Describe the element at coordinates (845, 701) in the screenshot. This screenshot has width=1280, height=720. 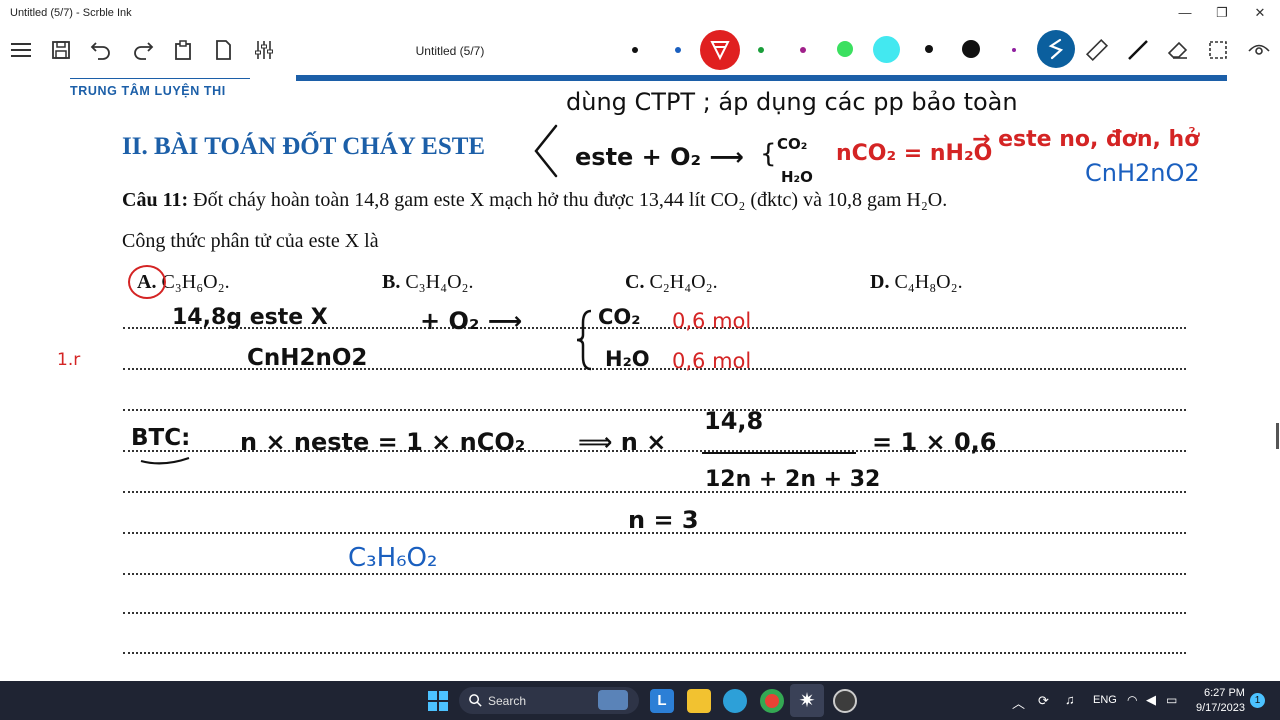
I see `obs-studio-icon` at that location.